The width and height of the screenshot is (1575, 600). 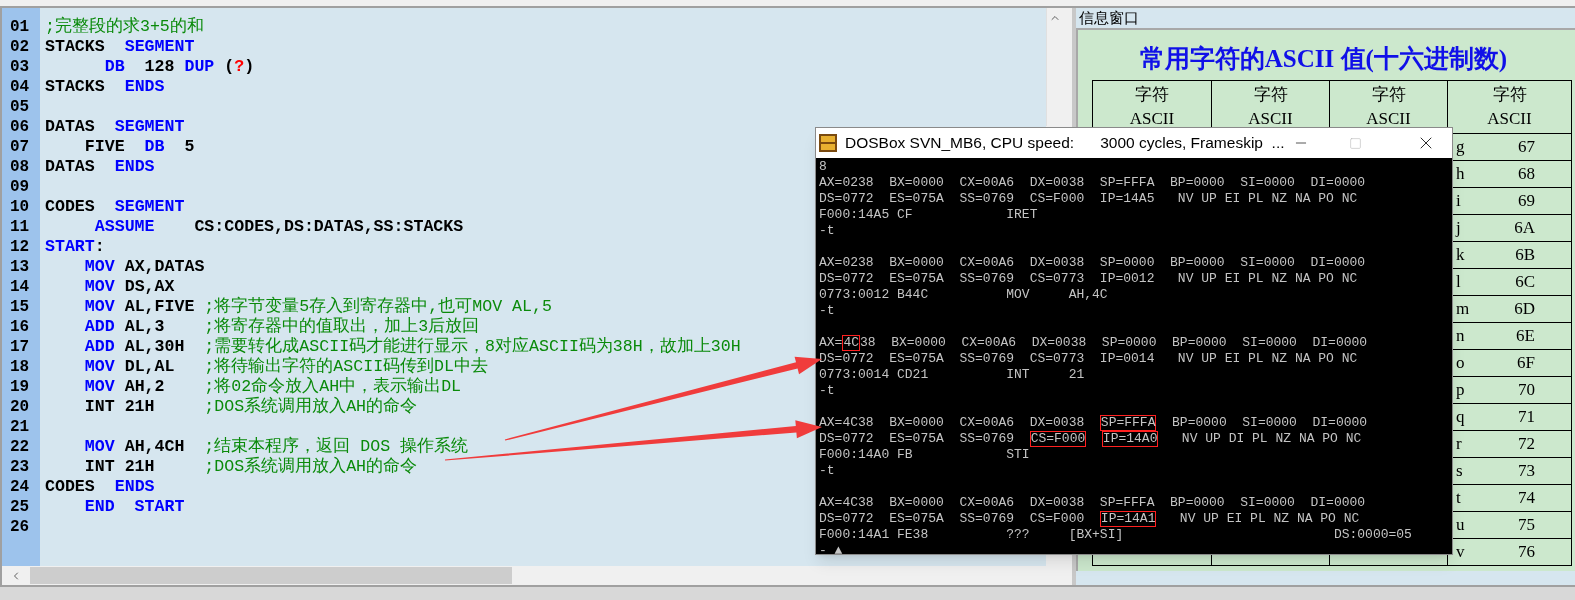 What do you see at coordinates (229, 67) in the screenshot?
I see `code-text: (` at bounding box center [229, 67].